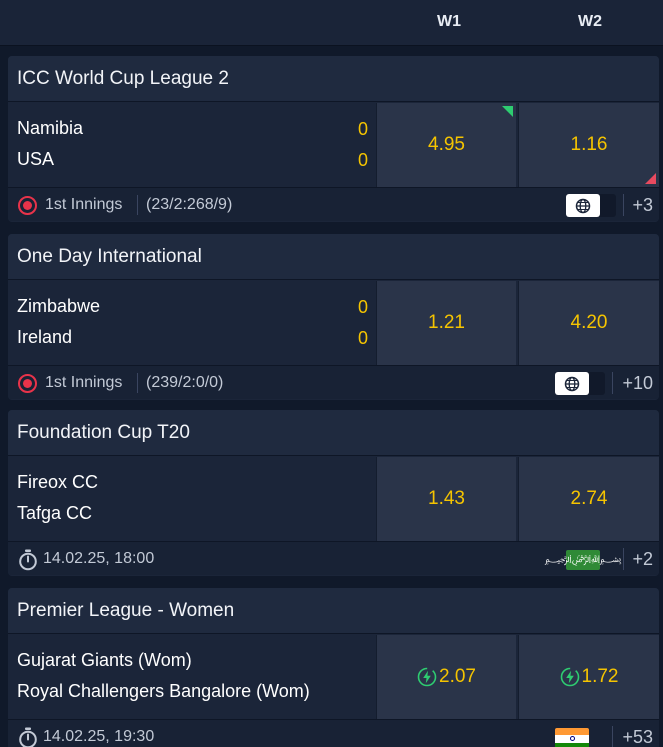  What do you see at coordinates (449, 21) in the screenshot?
I see `w1-column-label: W1` at bounding box center [449, 21].